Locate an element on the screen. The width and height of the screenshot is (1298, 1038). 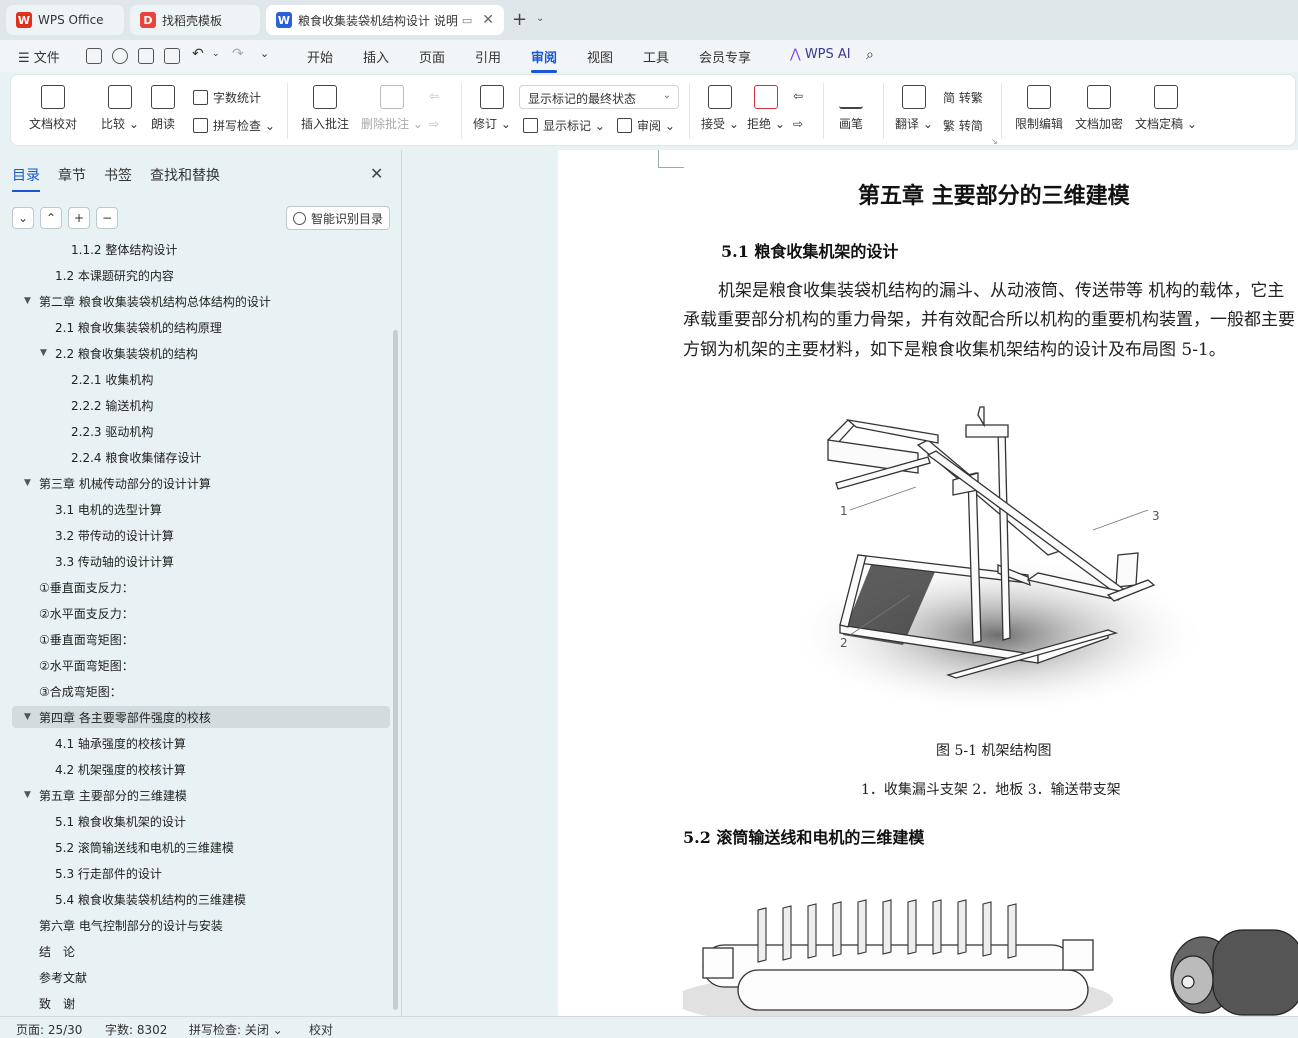
toc-item: 5.2 滚筒输送线和电机的三维建模 is located at coordinates (196, 847).